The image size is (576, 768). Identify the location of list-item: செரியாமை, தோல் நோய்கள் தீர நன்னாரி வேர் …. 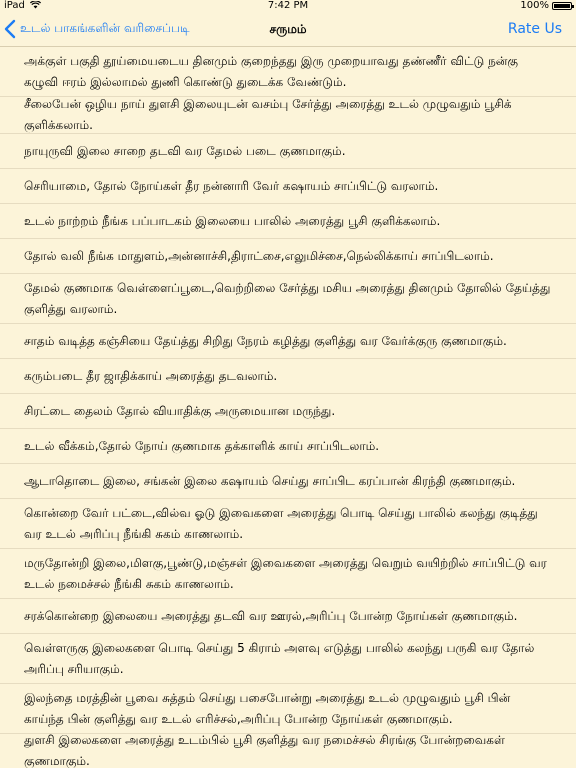
(288, 186).